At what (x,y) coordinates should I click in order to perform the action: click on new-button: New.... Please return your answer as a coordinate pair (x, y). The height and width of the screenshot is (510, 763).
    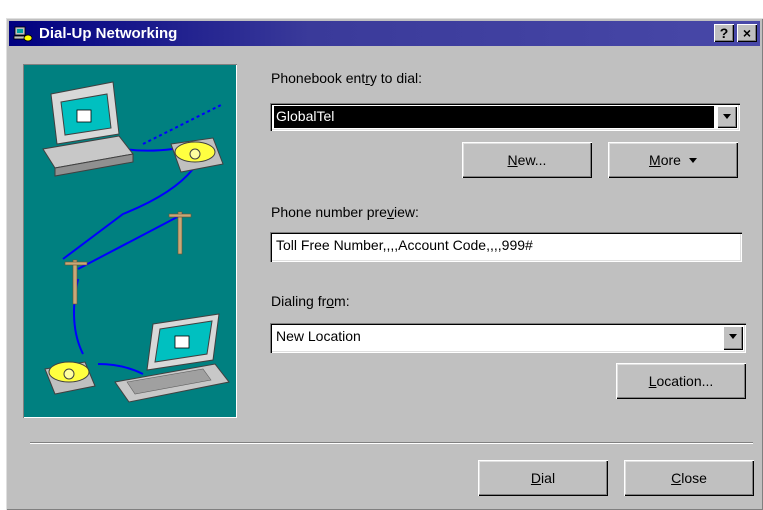
    Looking at the image, I should click on (527, 160).